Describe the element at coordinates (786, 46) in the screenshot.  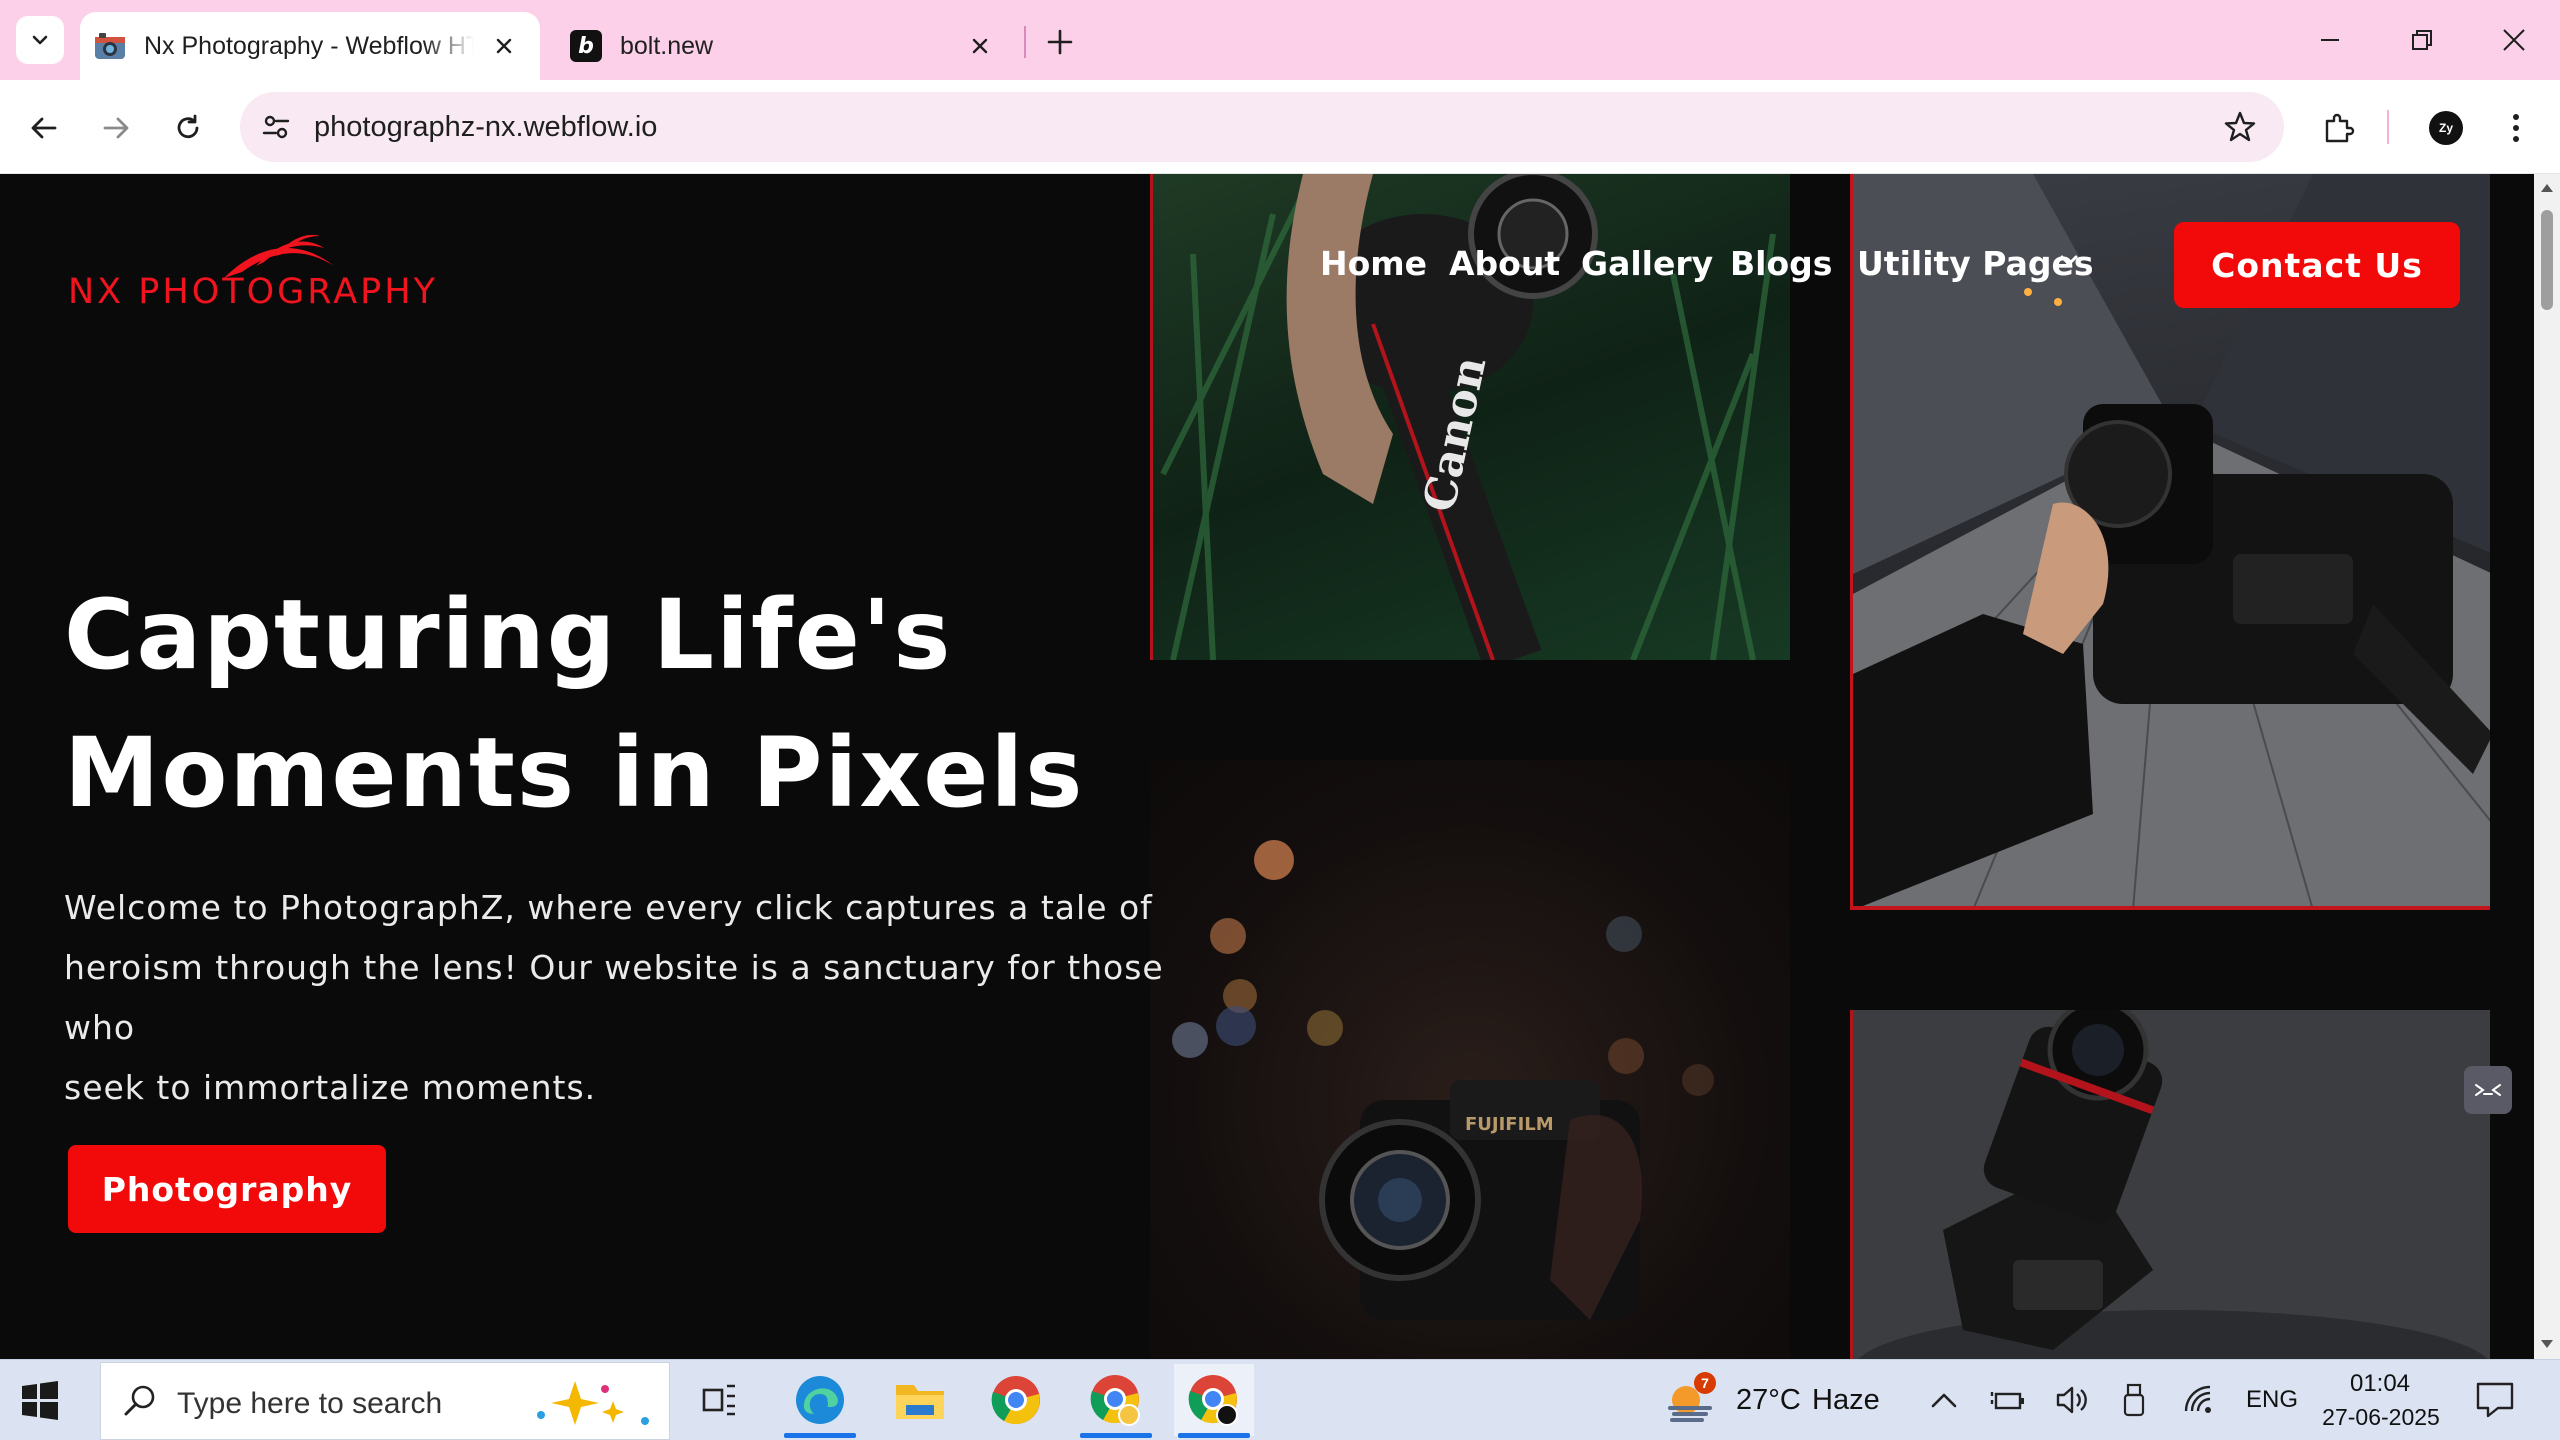
I see `tab-bolt-new: b bolt.new` at that location.